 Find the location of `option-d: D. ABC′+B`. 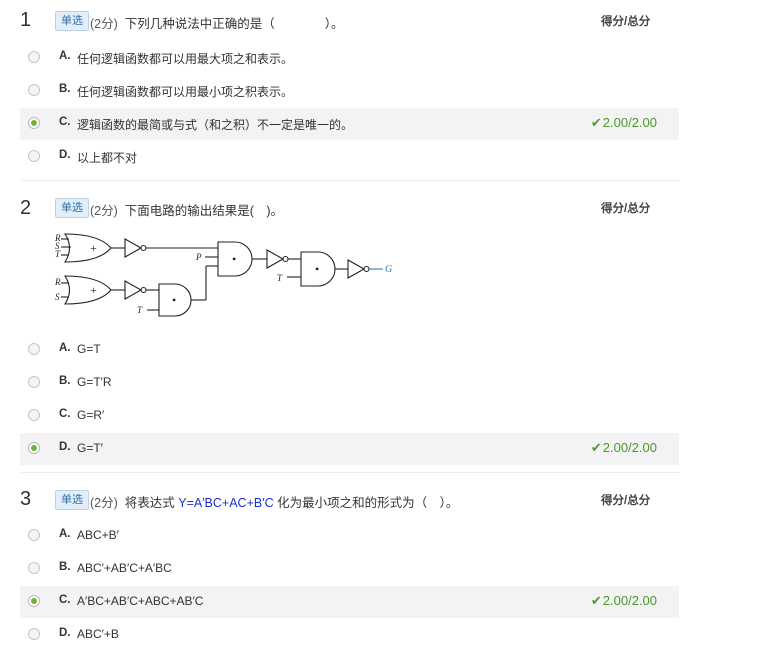

option-d: D. ABC′+B is located at coordinates (349, 635).